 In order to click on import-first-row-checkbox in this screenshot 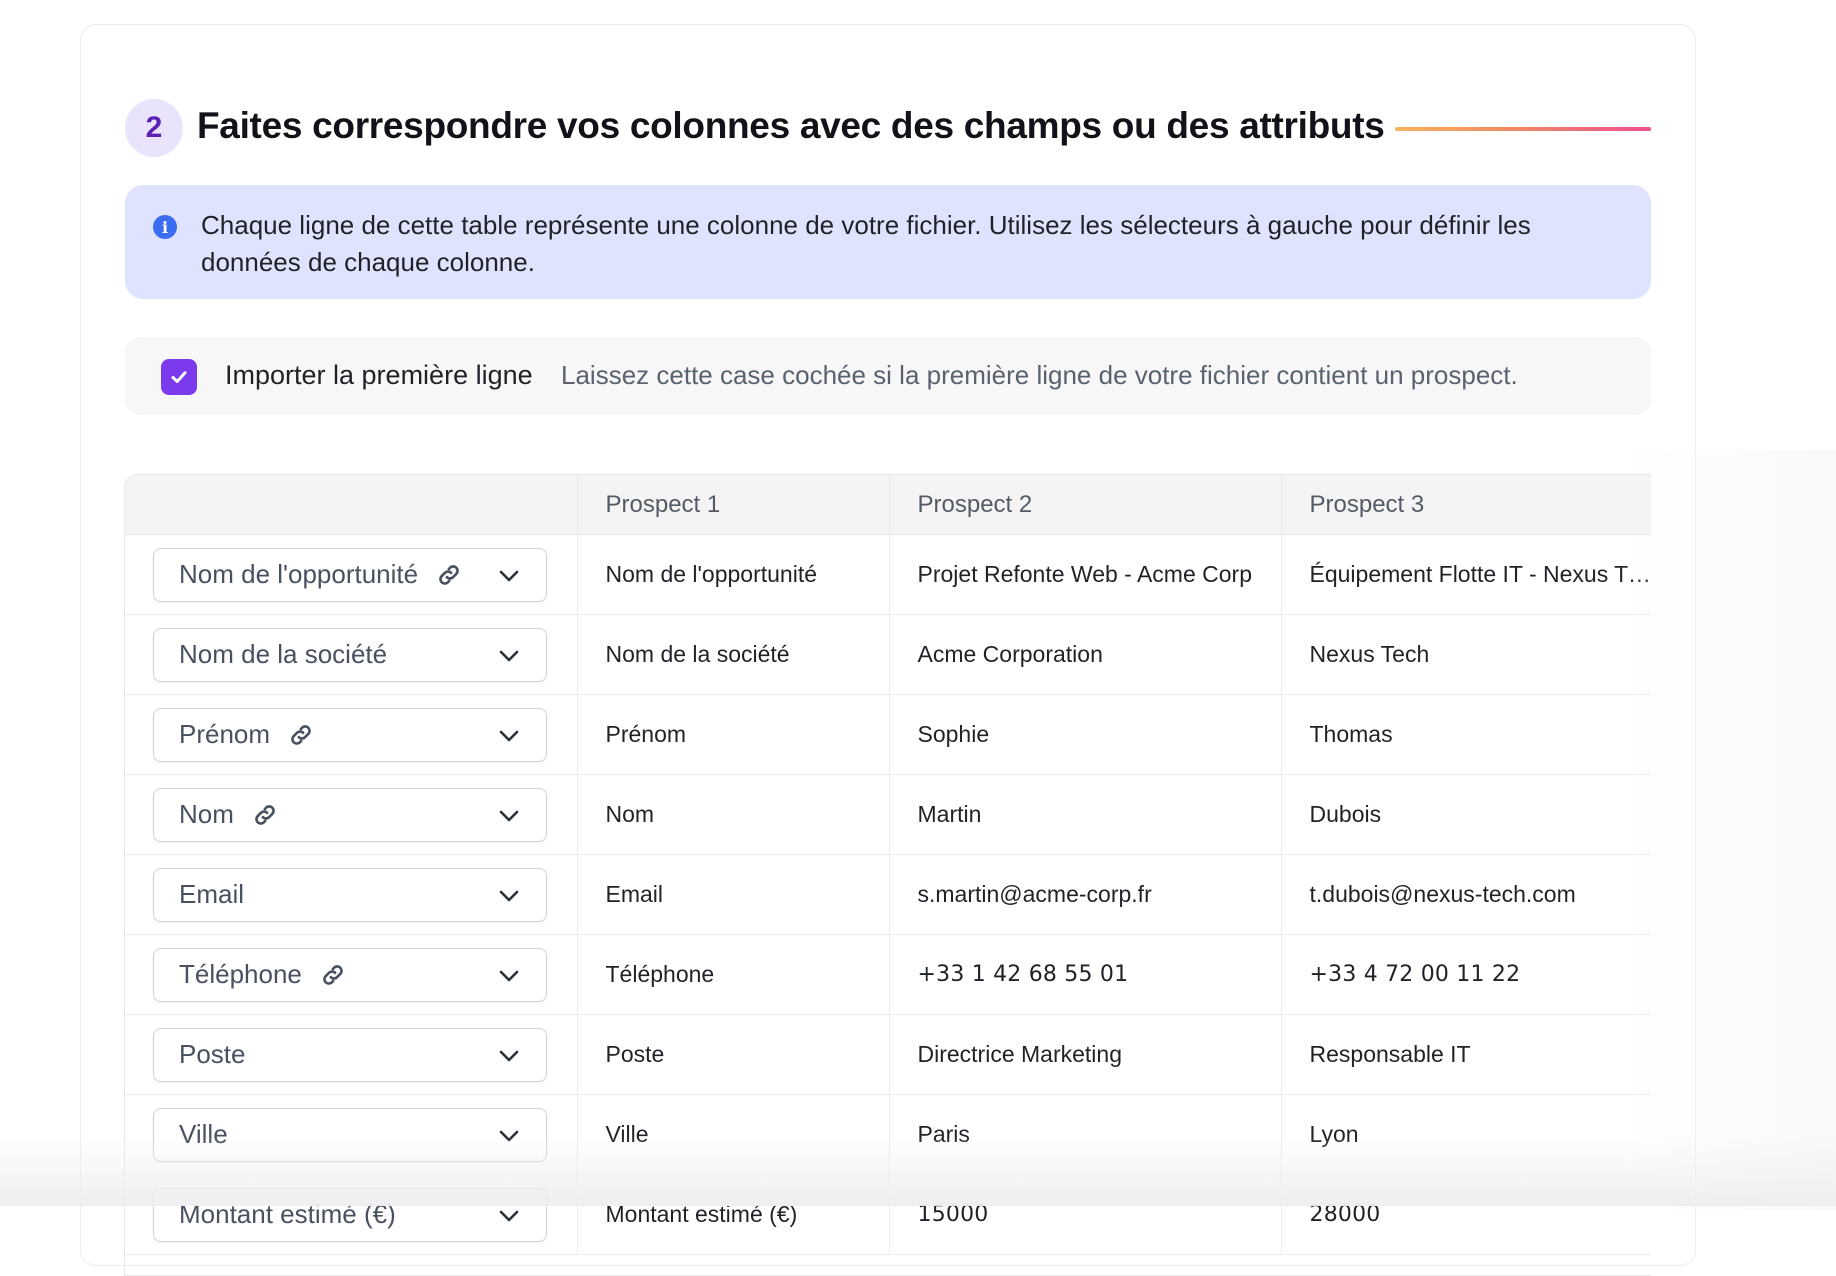, I will do `click(179, 377)`.